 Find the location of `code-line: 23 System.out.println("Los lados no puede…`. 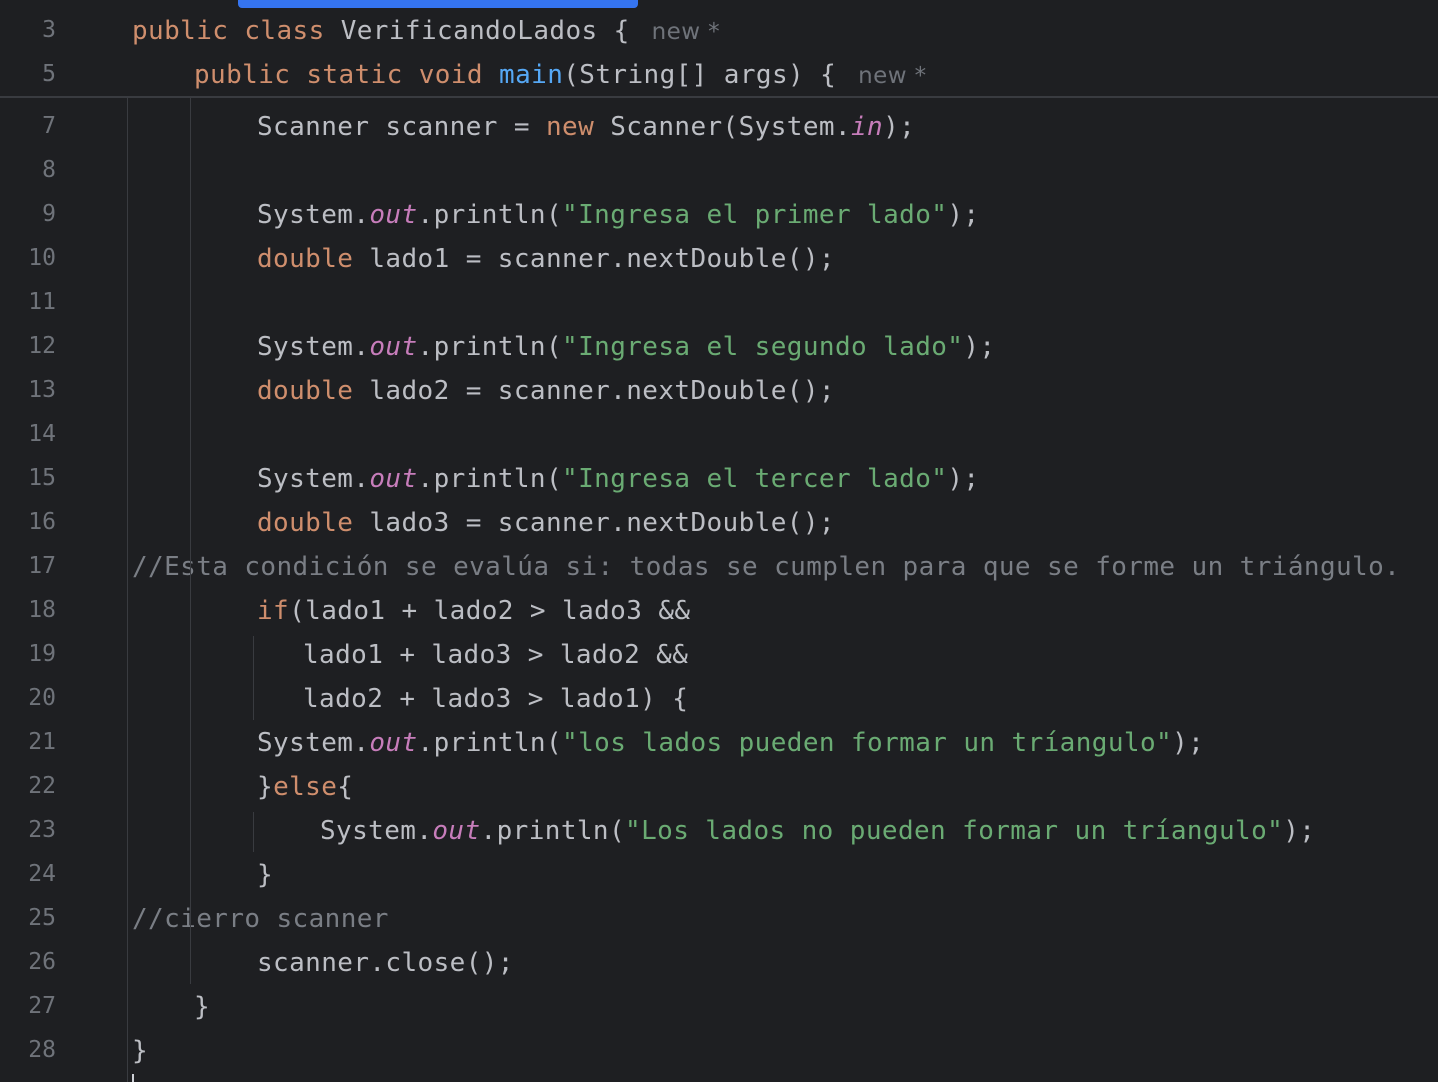

code-line: 23 System.out.println("Los lados no puede… is located at coordinates (719, 832).